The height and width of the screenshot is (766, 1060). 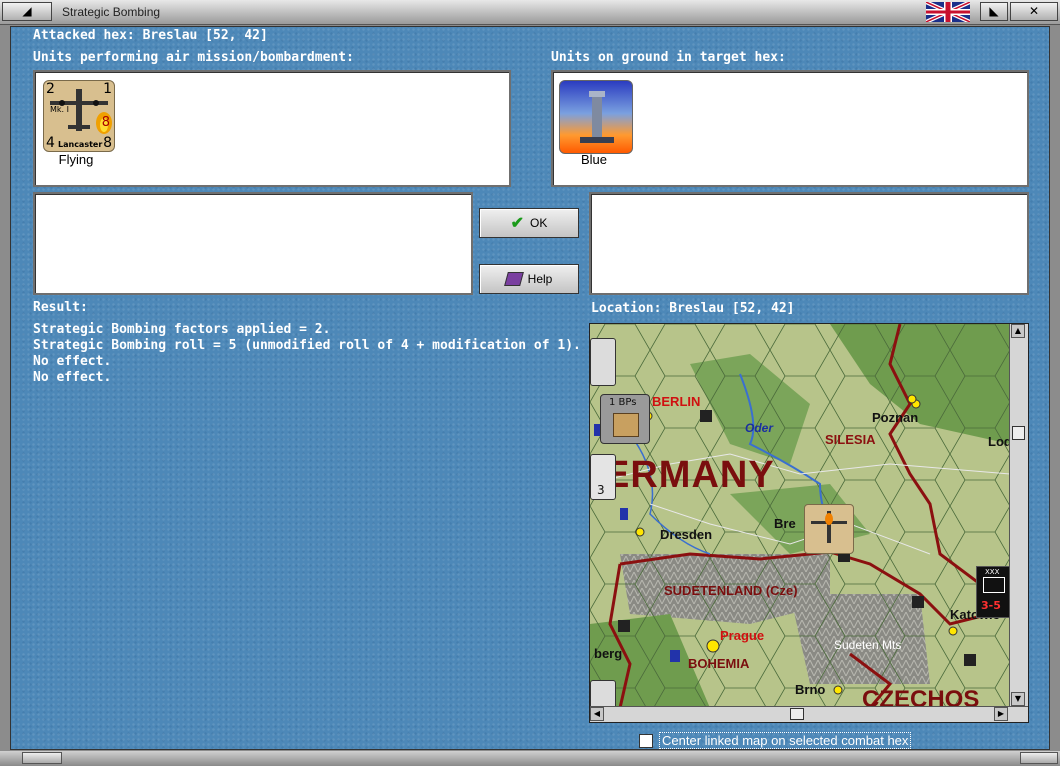 I want to click on bomber-map-counter, so click(x=829, y=529).